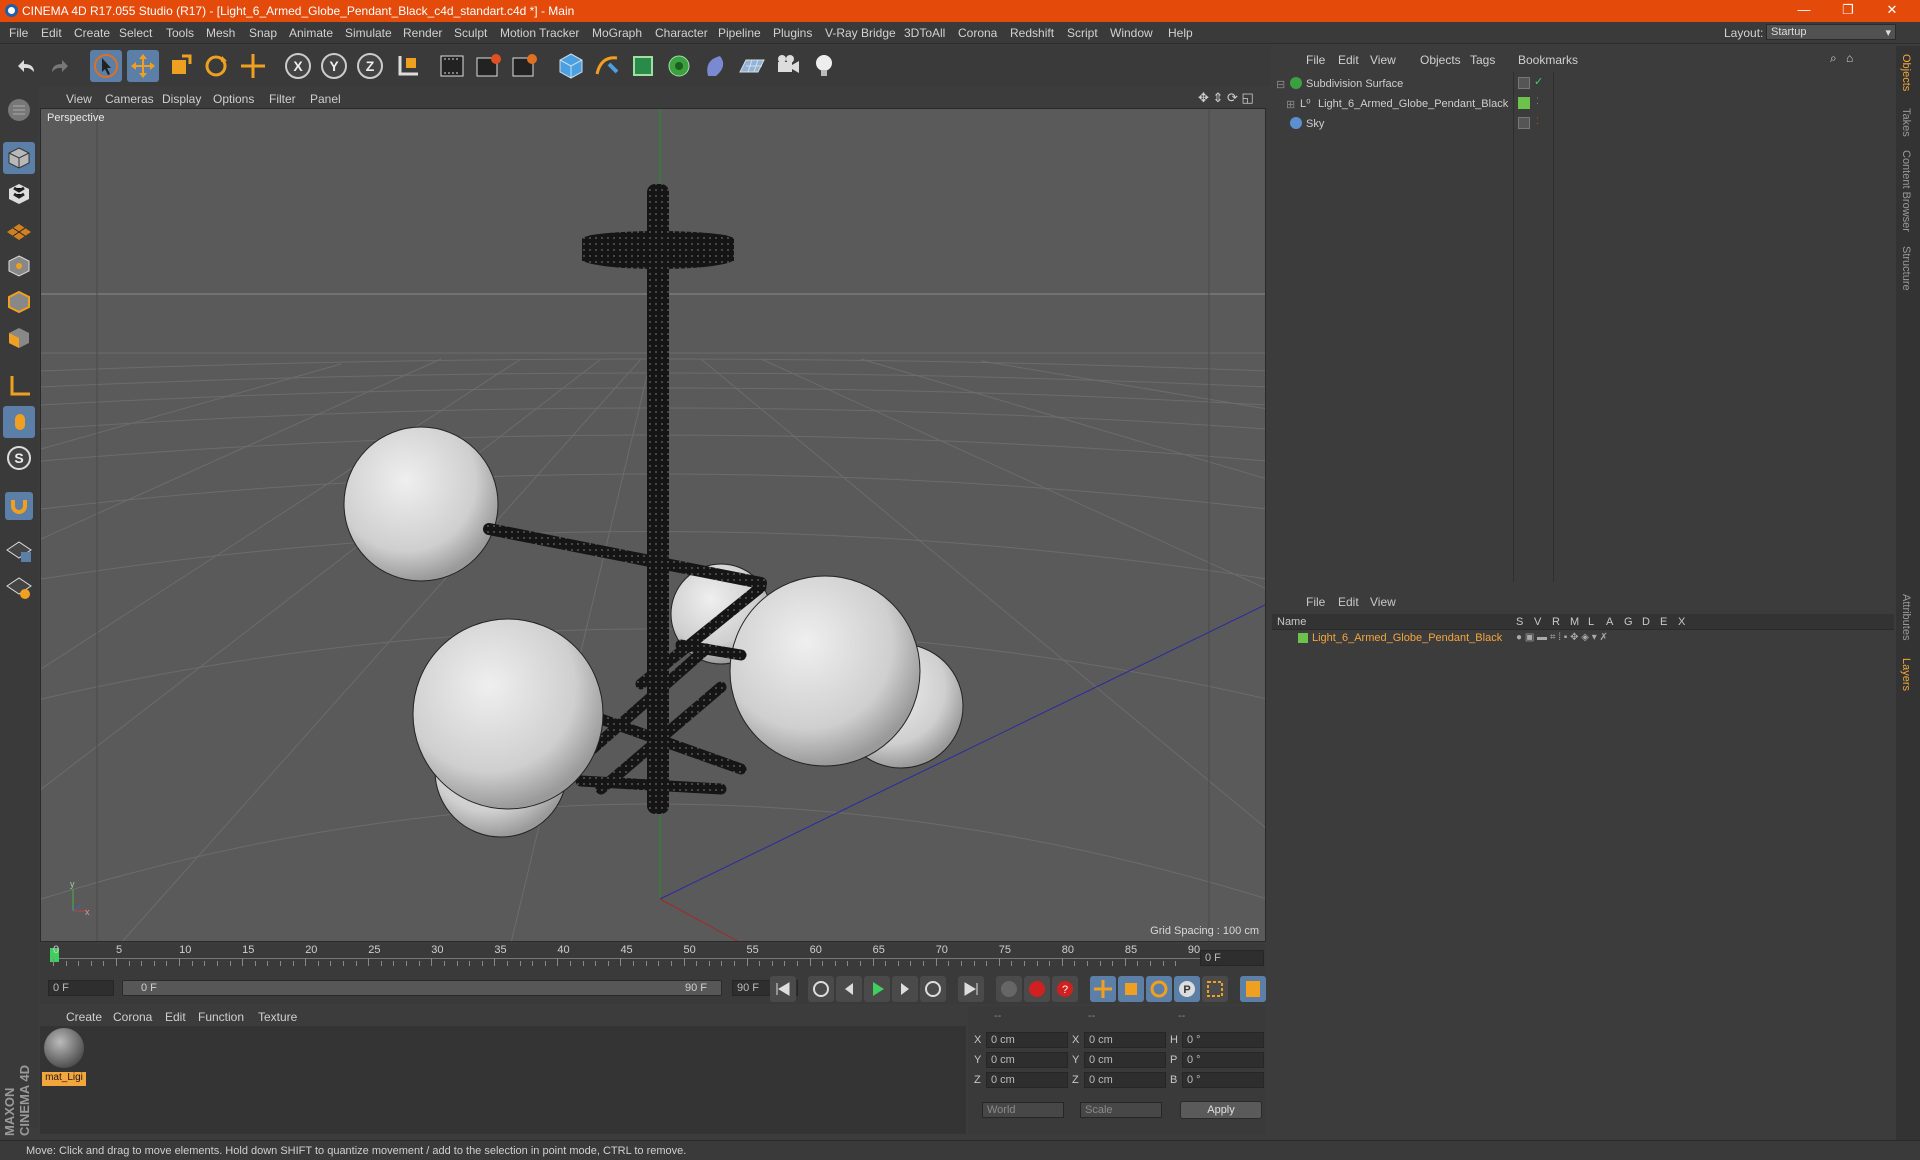  What do you see at coordinates (422, 988) in the screenshot?
I see `frame-range-slider: 0 F 90 F` at bounding box center [422, 988].